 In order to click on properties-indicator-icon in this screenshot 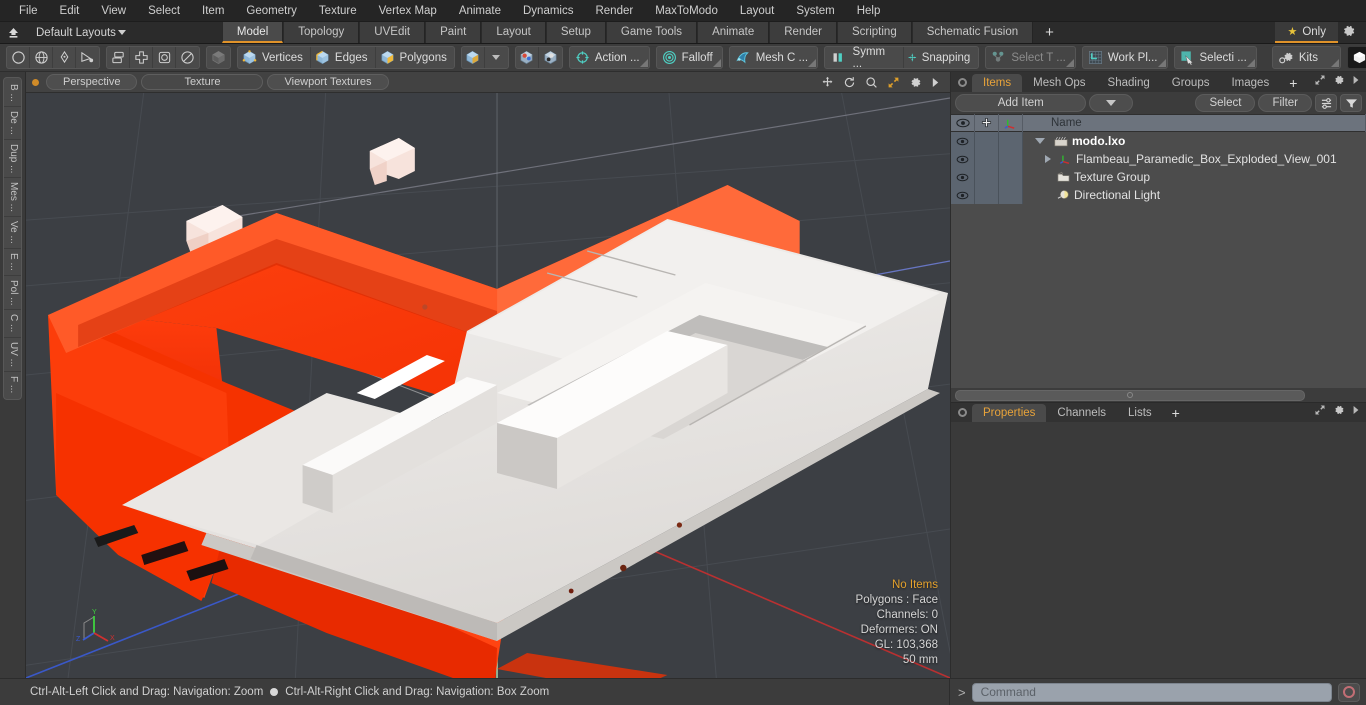, I will do `click(962, 412)`.